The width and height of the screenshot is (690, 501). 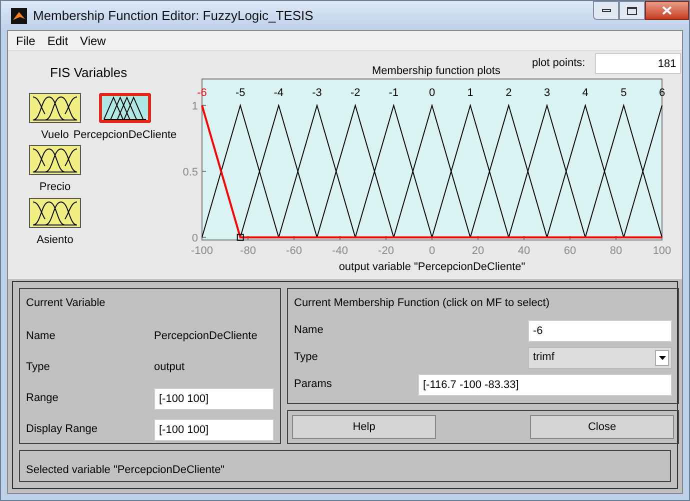 I want to click on function-label: 6, so click(x=662, y=93).